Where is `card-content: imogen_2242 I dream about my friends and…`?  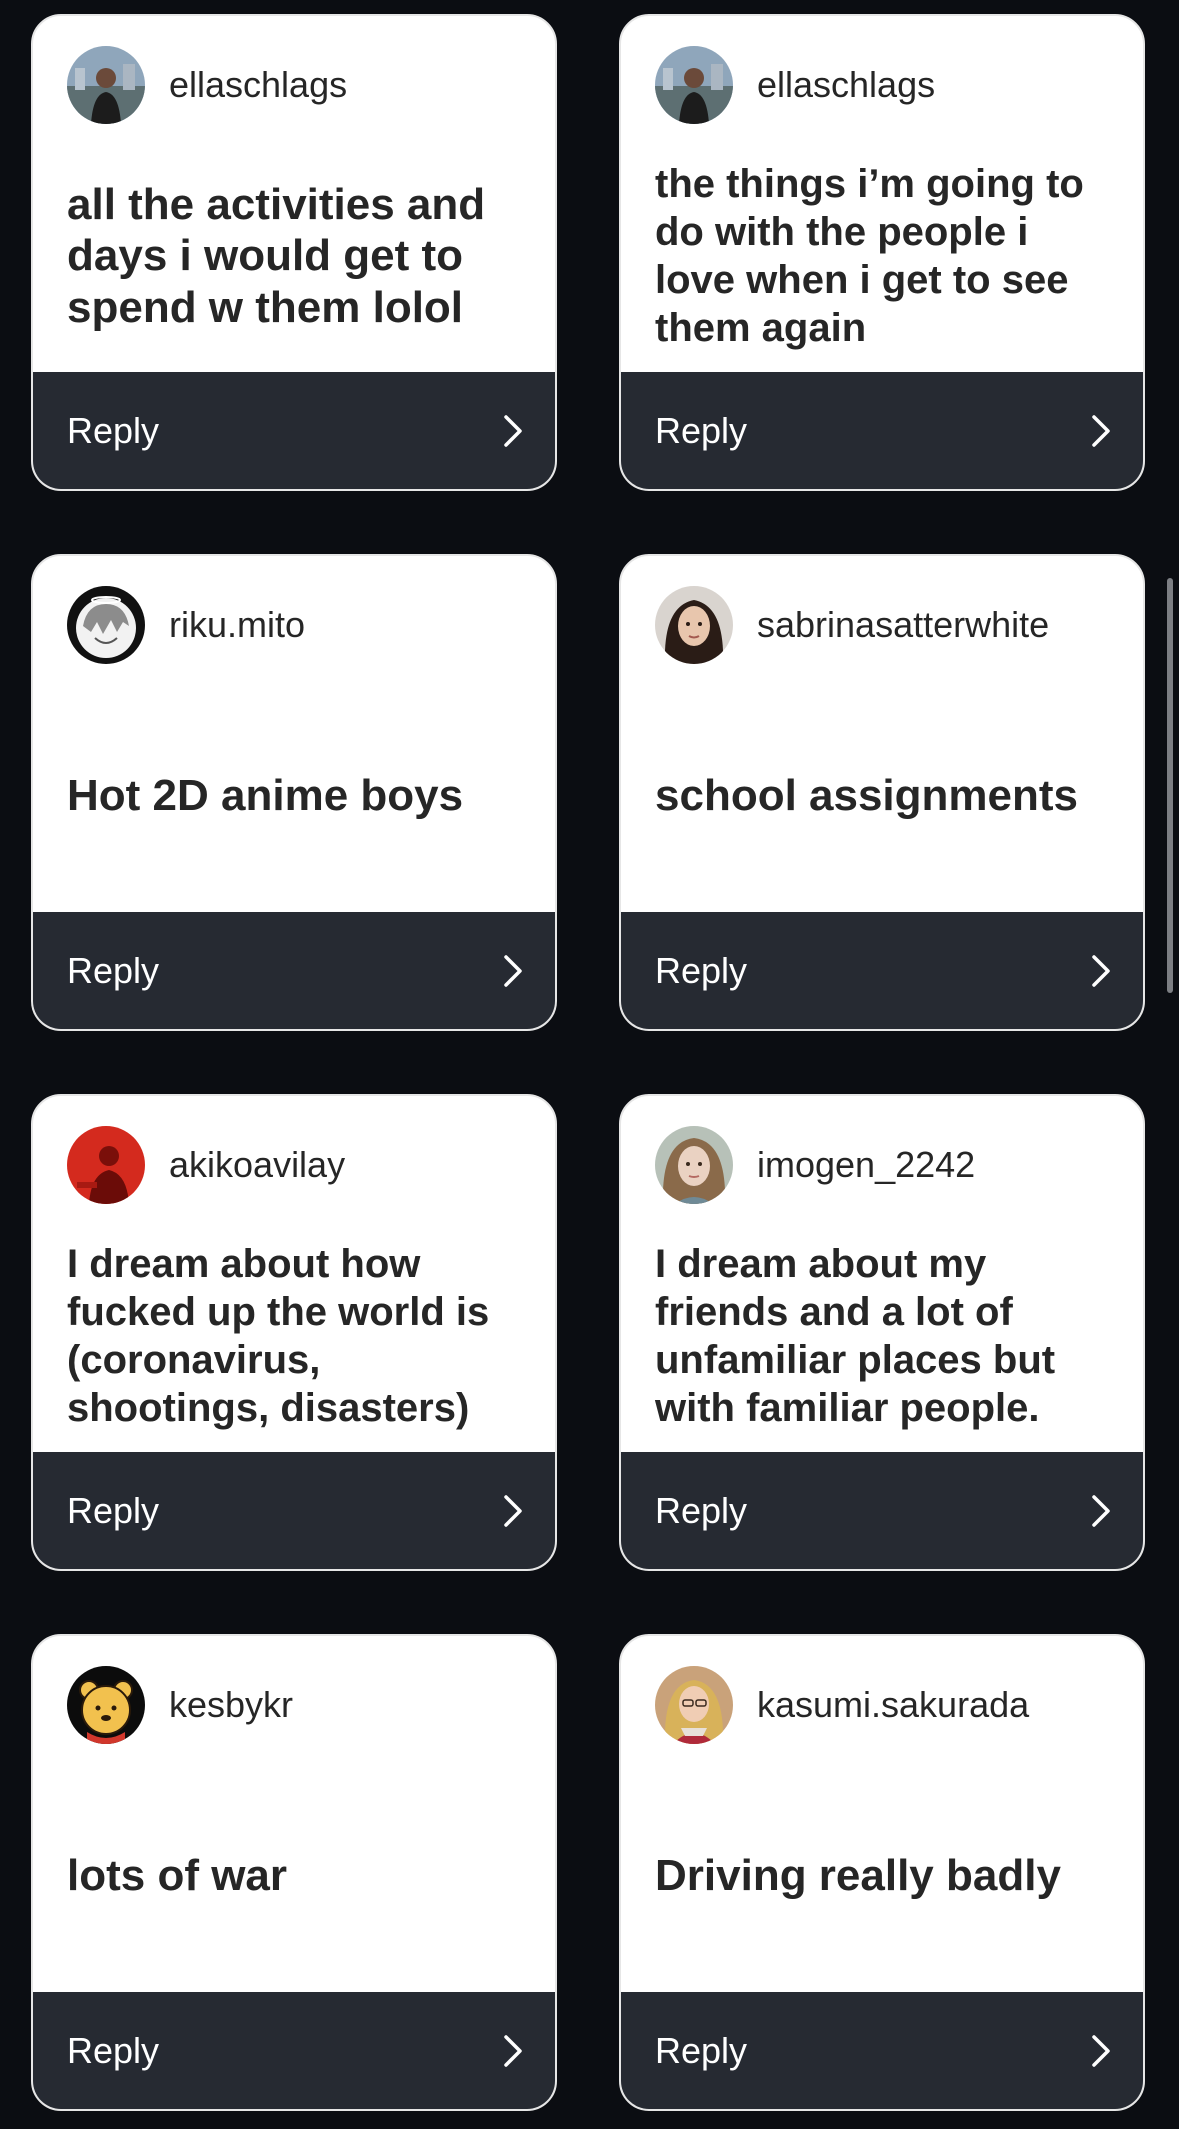
card-content: imogen_2242 I dream about my friends and… is located at coordinates (882, 1276).